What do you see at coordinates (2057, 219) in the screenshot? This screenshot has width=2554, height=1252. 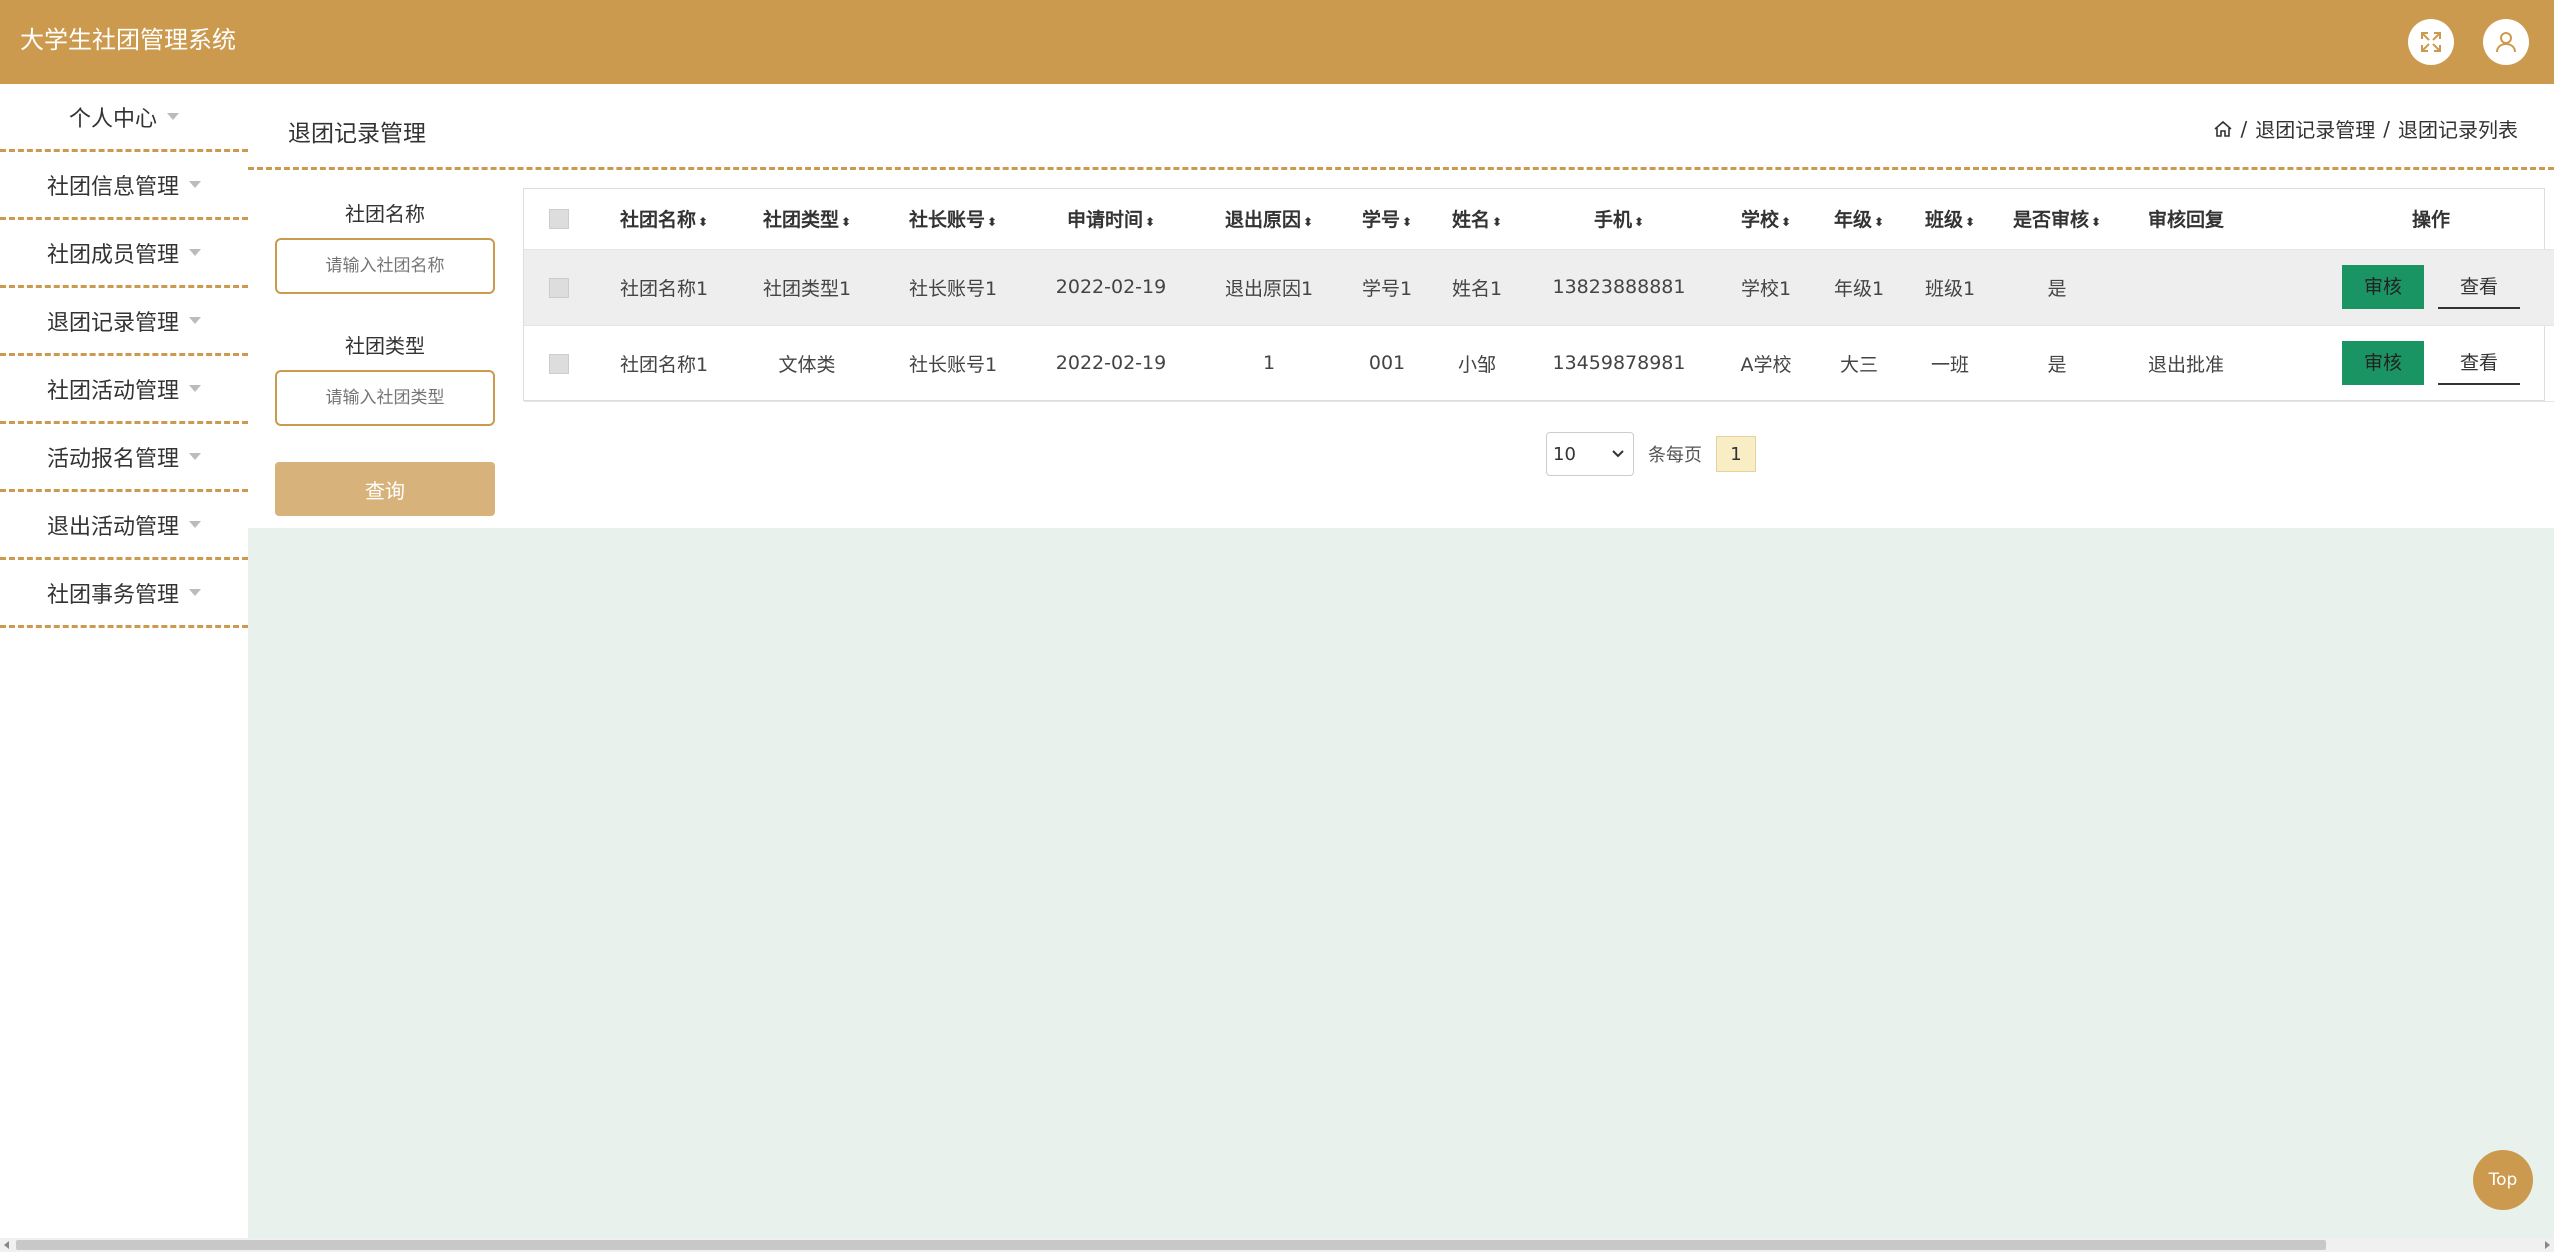 I see `column-header: 是否审核 ⬍` at bounding box center [2057, 219].